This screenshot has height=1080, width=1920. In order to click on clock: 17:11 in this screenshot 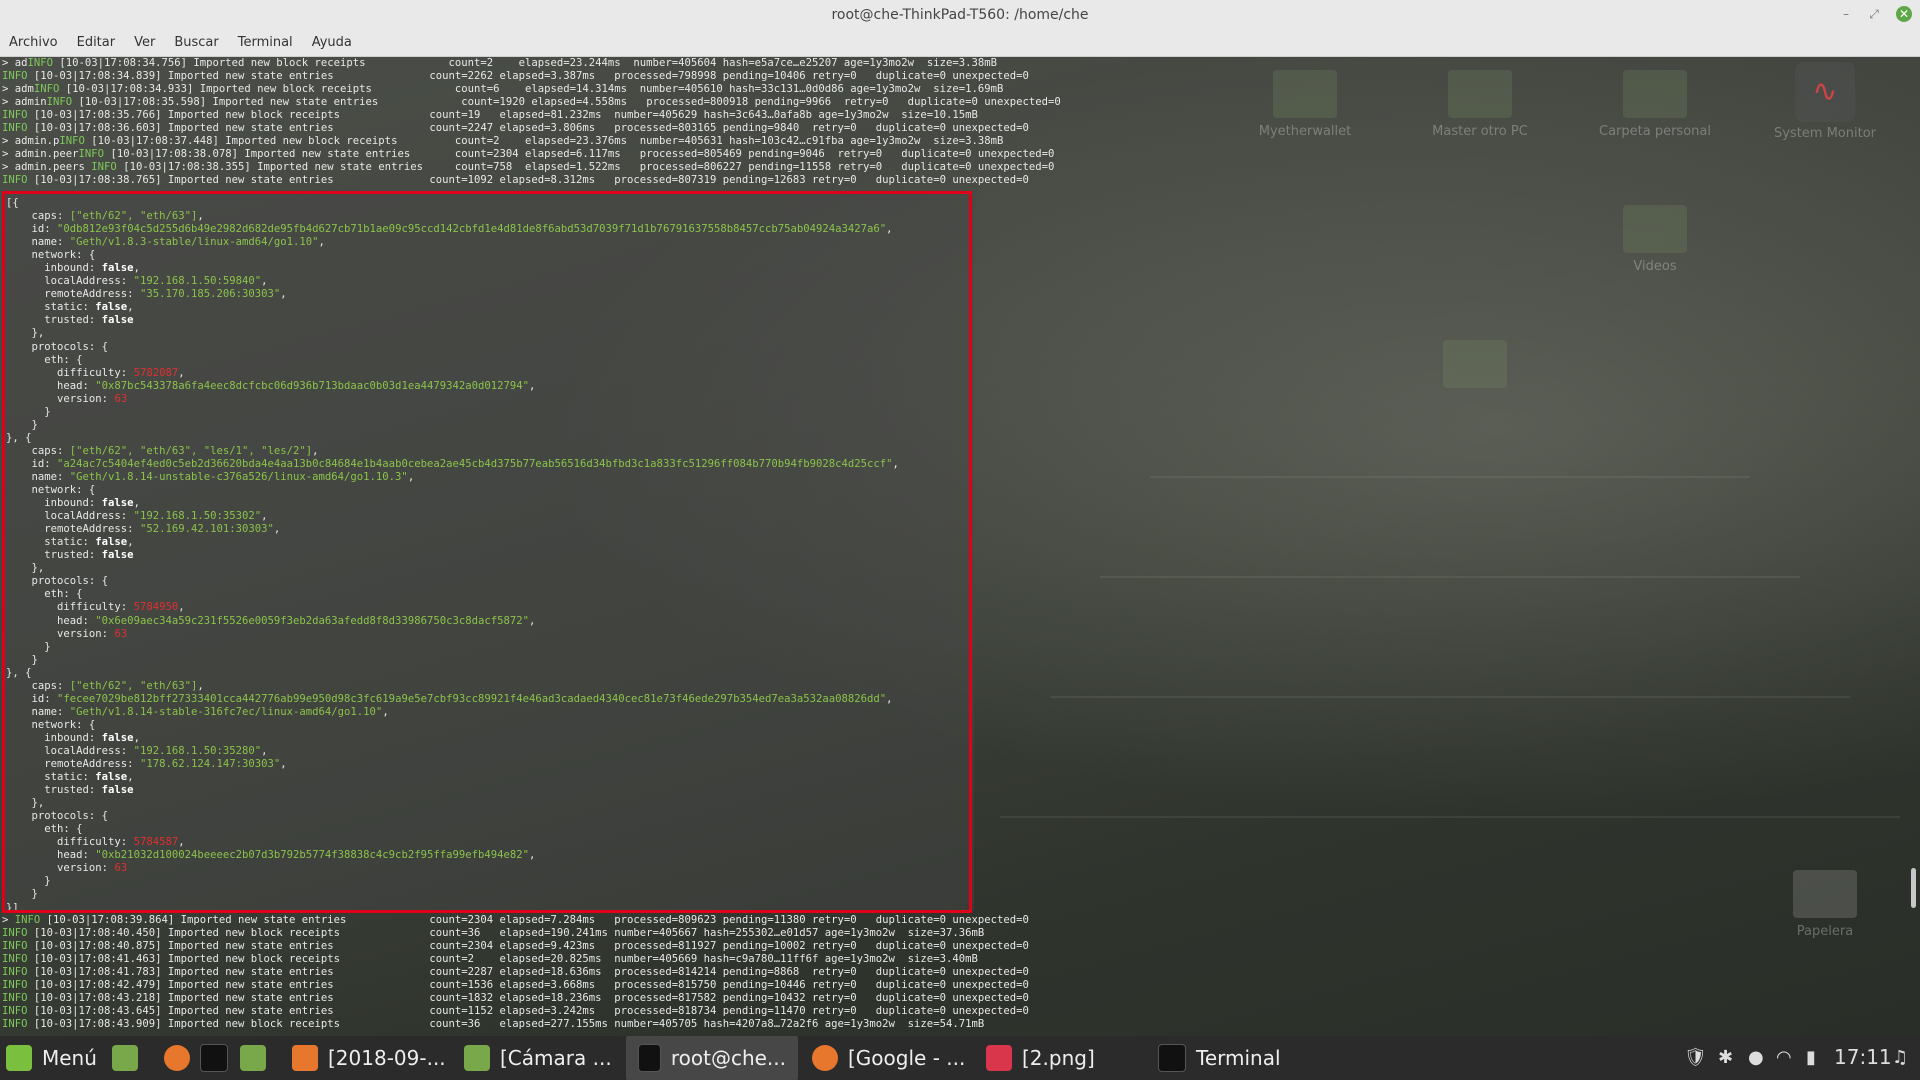, I will do `click(1863, 1057)`.